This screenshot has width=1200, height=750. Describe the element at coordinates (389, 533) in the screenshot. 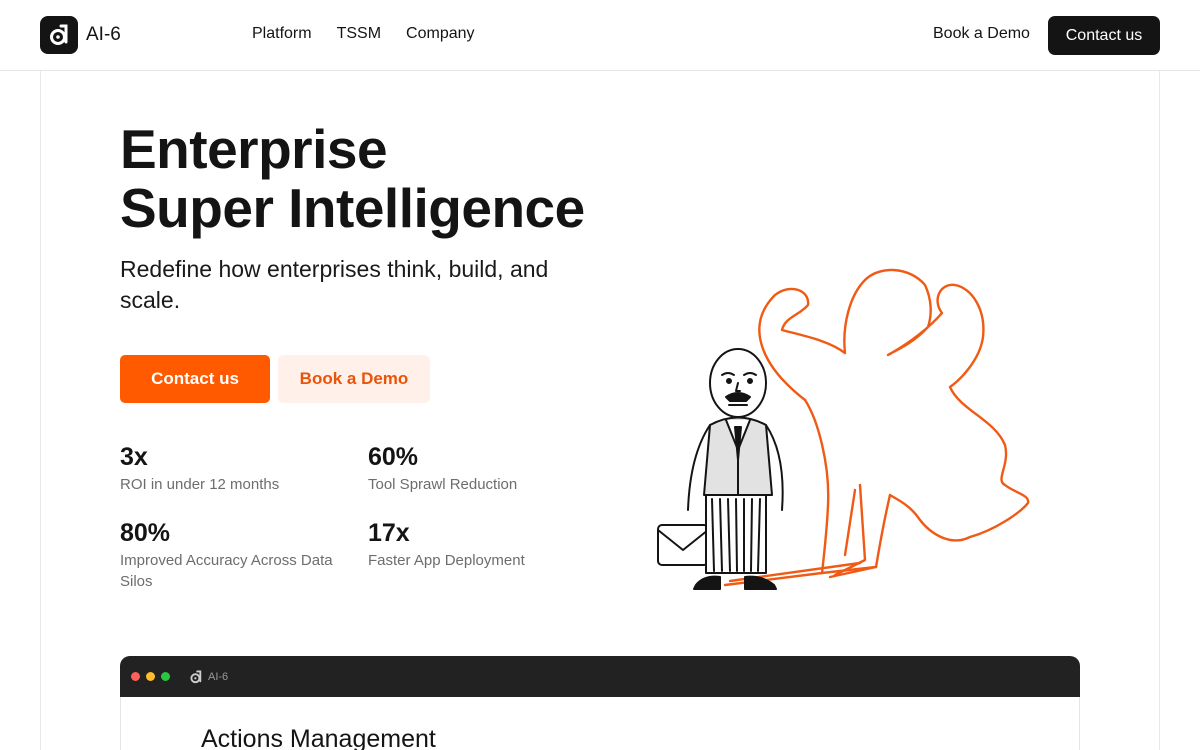

I see `stat-value: 17x` at that location.